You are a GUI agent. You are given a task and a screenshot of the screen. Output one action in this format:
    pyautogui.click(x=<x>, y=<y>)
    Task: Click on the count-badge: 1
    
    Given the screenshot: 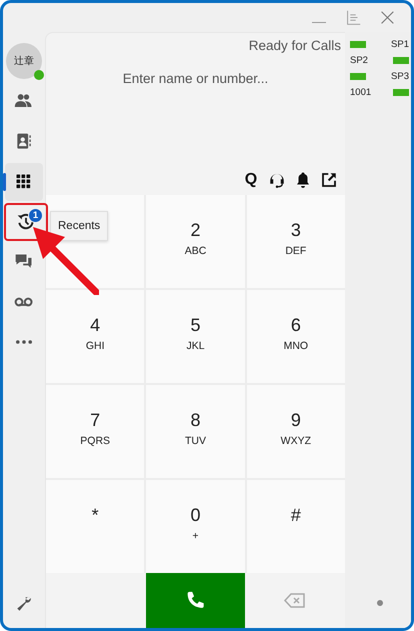 What is the action you would take?
    pyautogui.click(x=35, y=215)
    